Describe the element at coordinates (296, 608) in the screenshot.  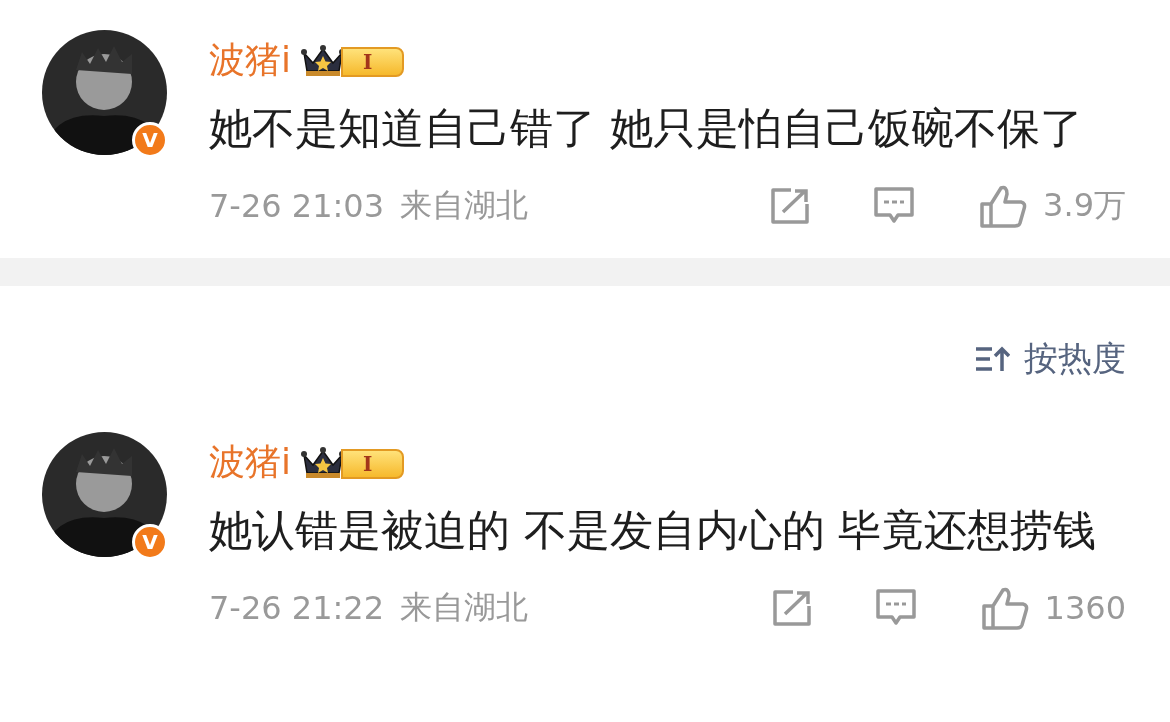
I see `comment-time: 7-26 21:22` at that location.